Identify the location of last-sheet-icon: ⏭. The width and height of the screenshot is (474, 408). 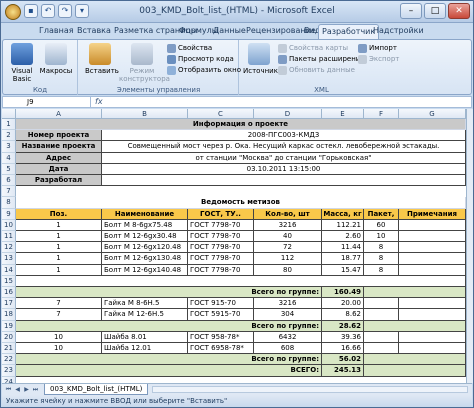
(35, 389).